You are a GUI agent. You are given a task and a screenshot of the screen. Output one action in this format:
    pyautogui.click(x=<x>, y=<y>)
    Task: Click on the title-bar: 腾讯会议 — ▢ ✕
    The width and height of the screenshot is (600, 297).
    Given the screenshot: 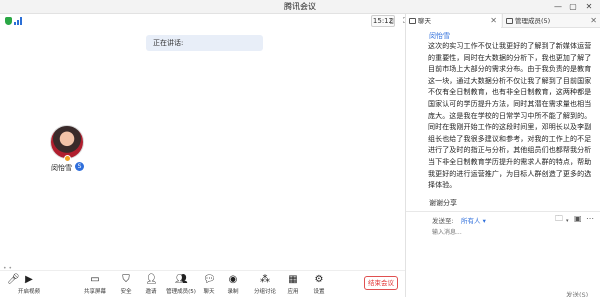 What is the action you would take?
    pyautogui.click(x=300, y=7)
    